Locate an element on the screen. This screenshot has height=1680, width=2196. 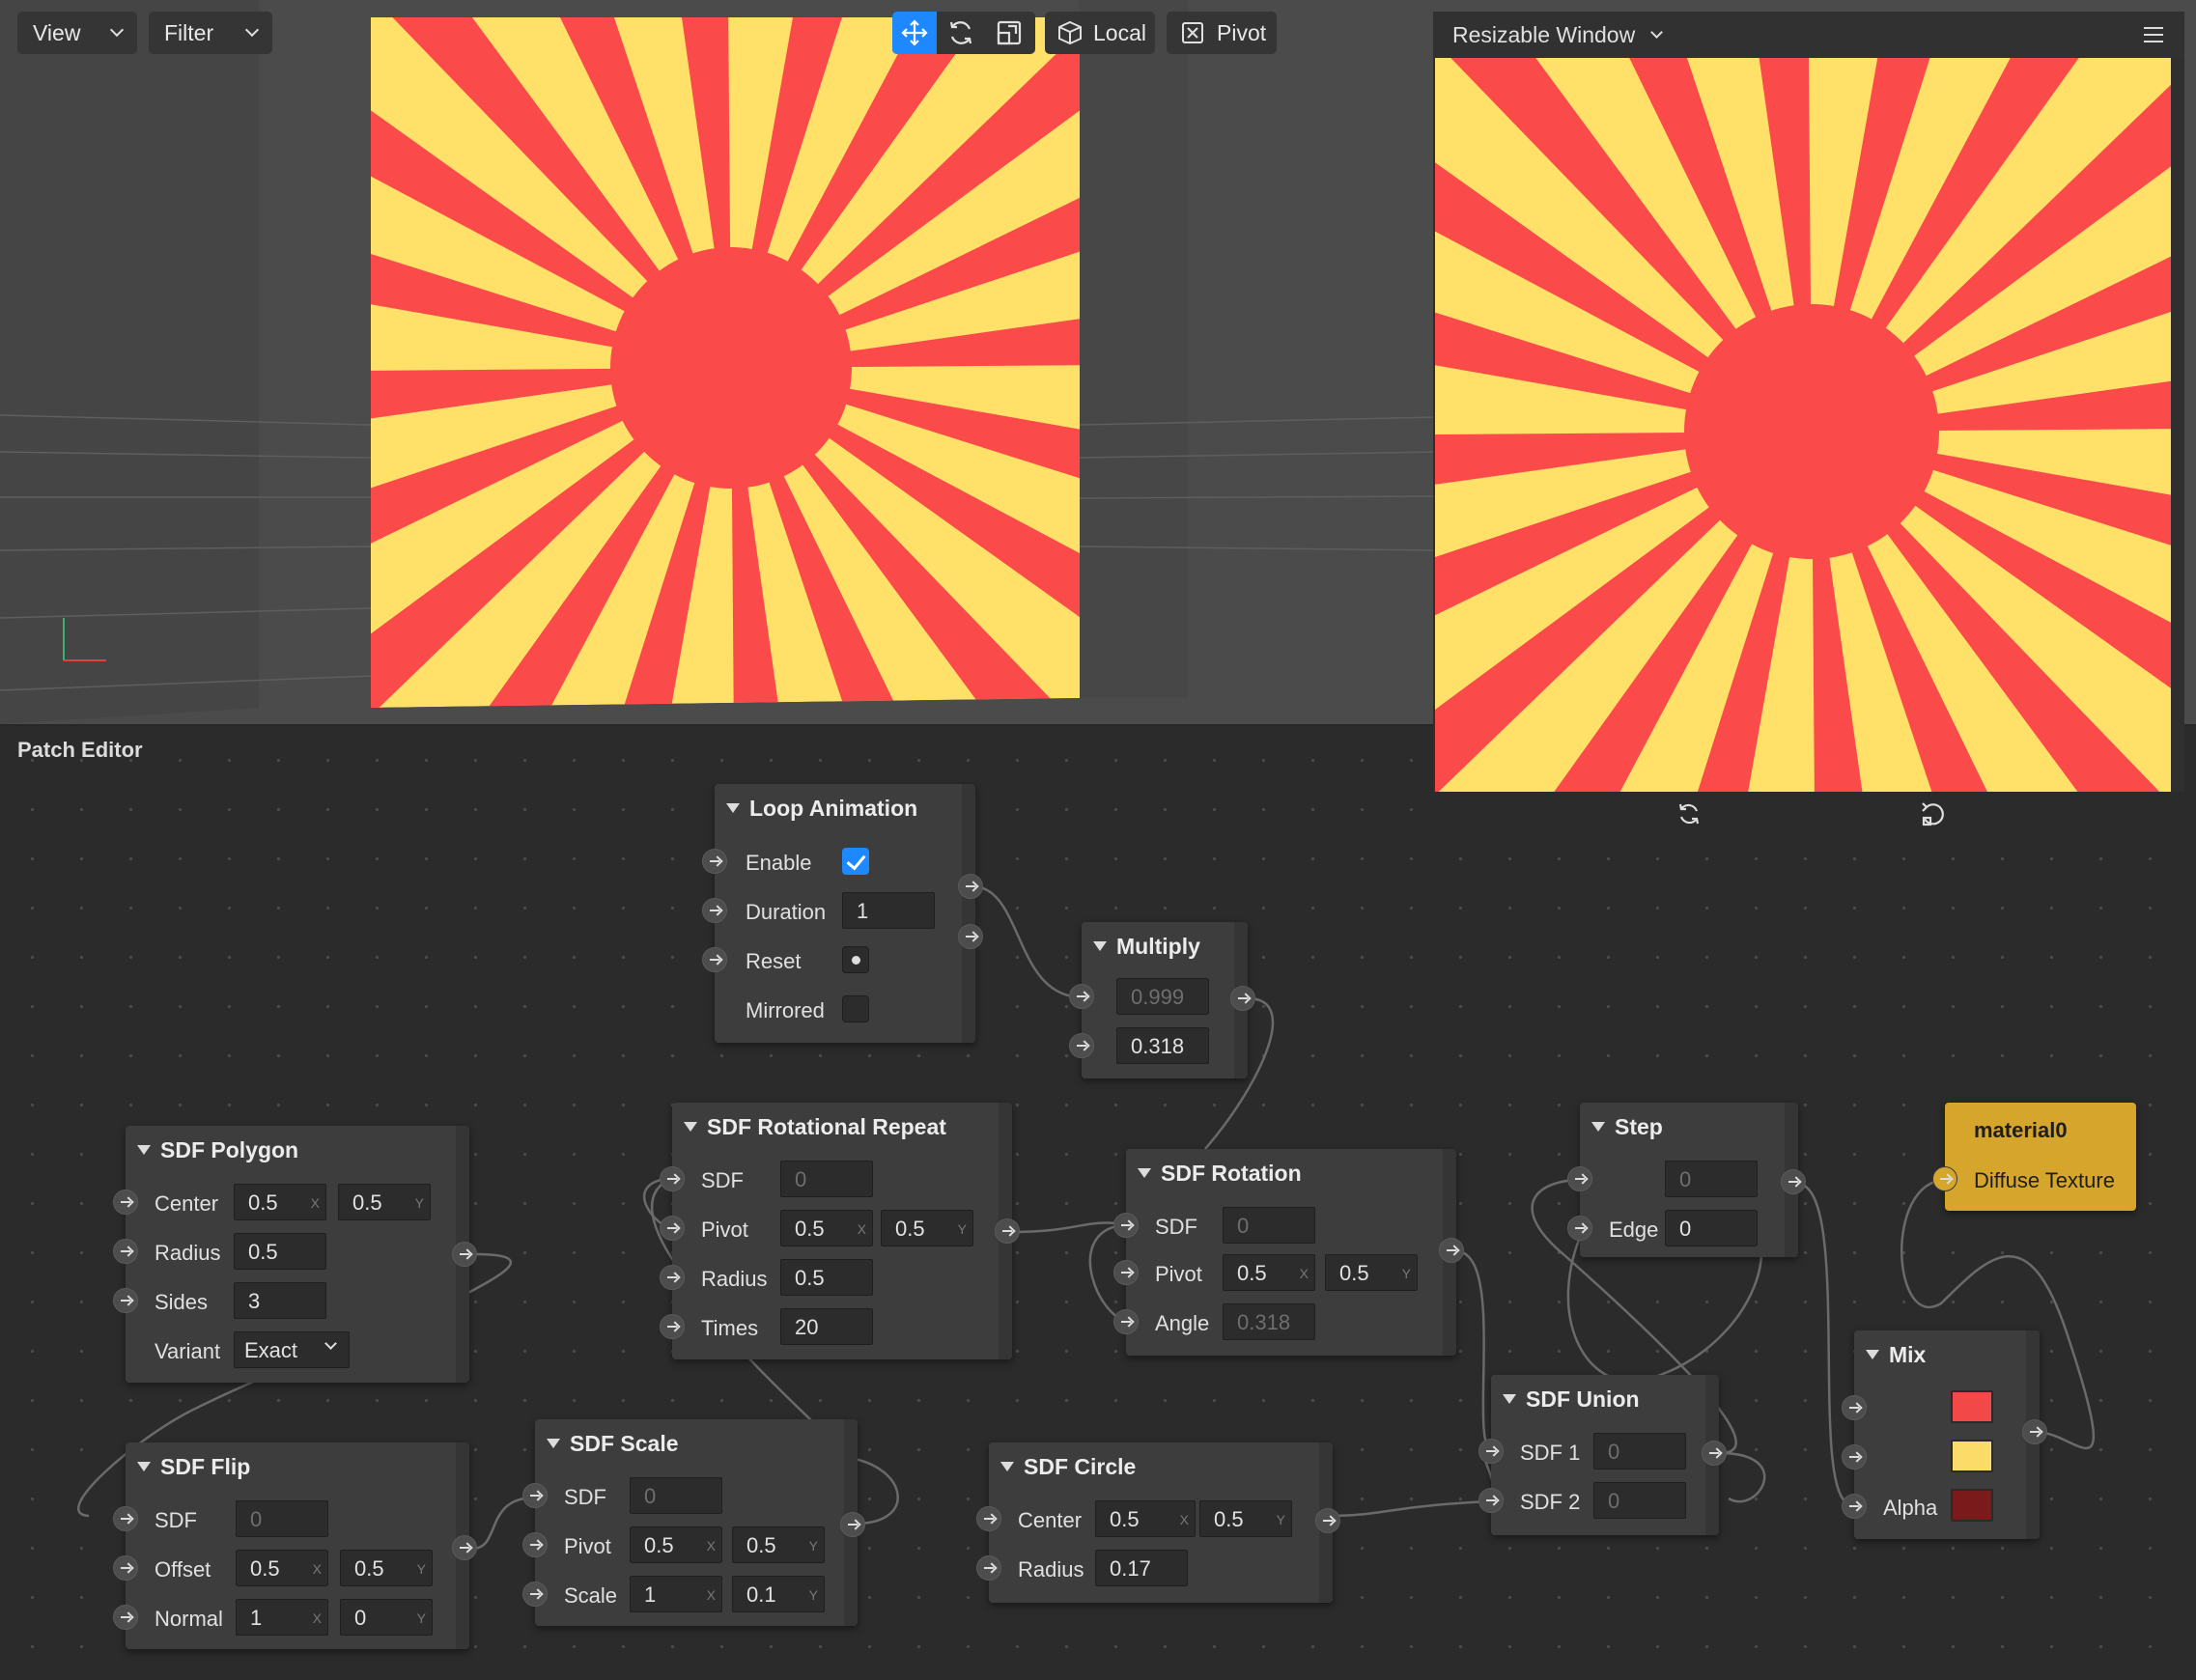
restart-icon is located at coordinates (1931, 814).